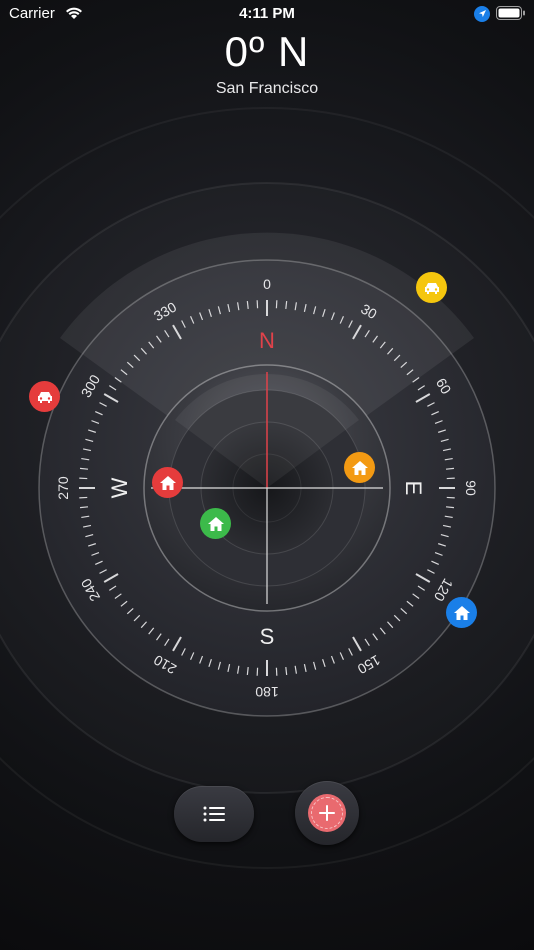  What do you see at coordinates (471, 488) in the screenshot?
I see `degree-label: 90` at bounding box center [471, 488].